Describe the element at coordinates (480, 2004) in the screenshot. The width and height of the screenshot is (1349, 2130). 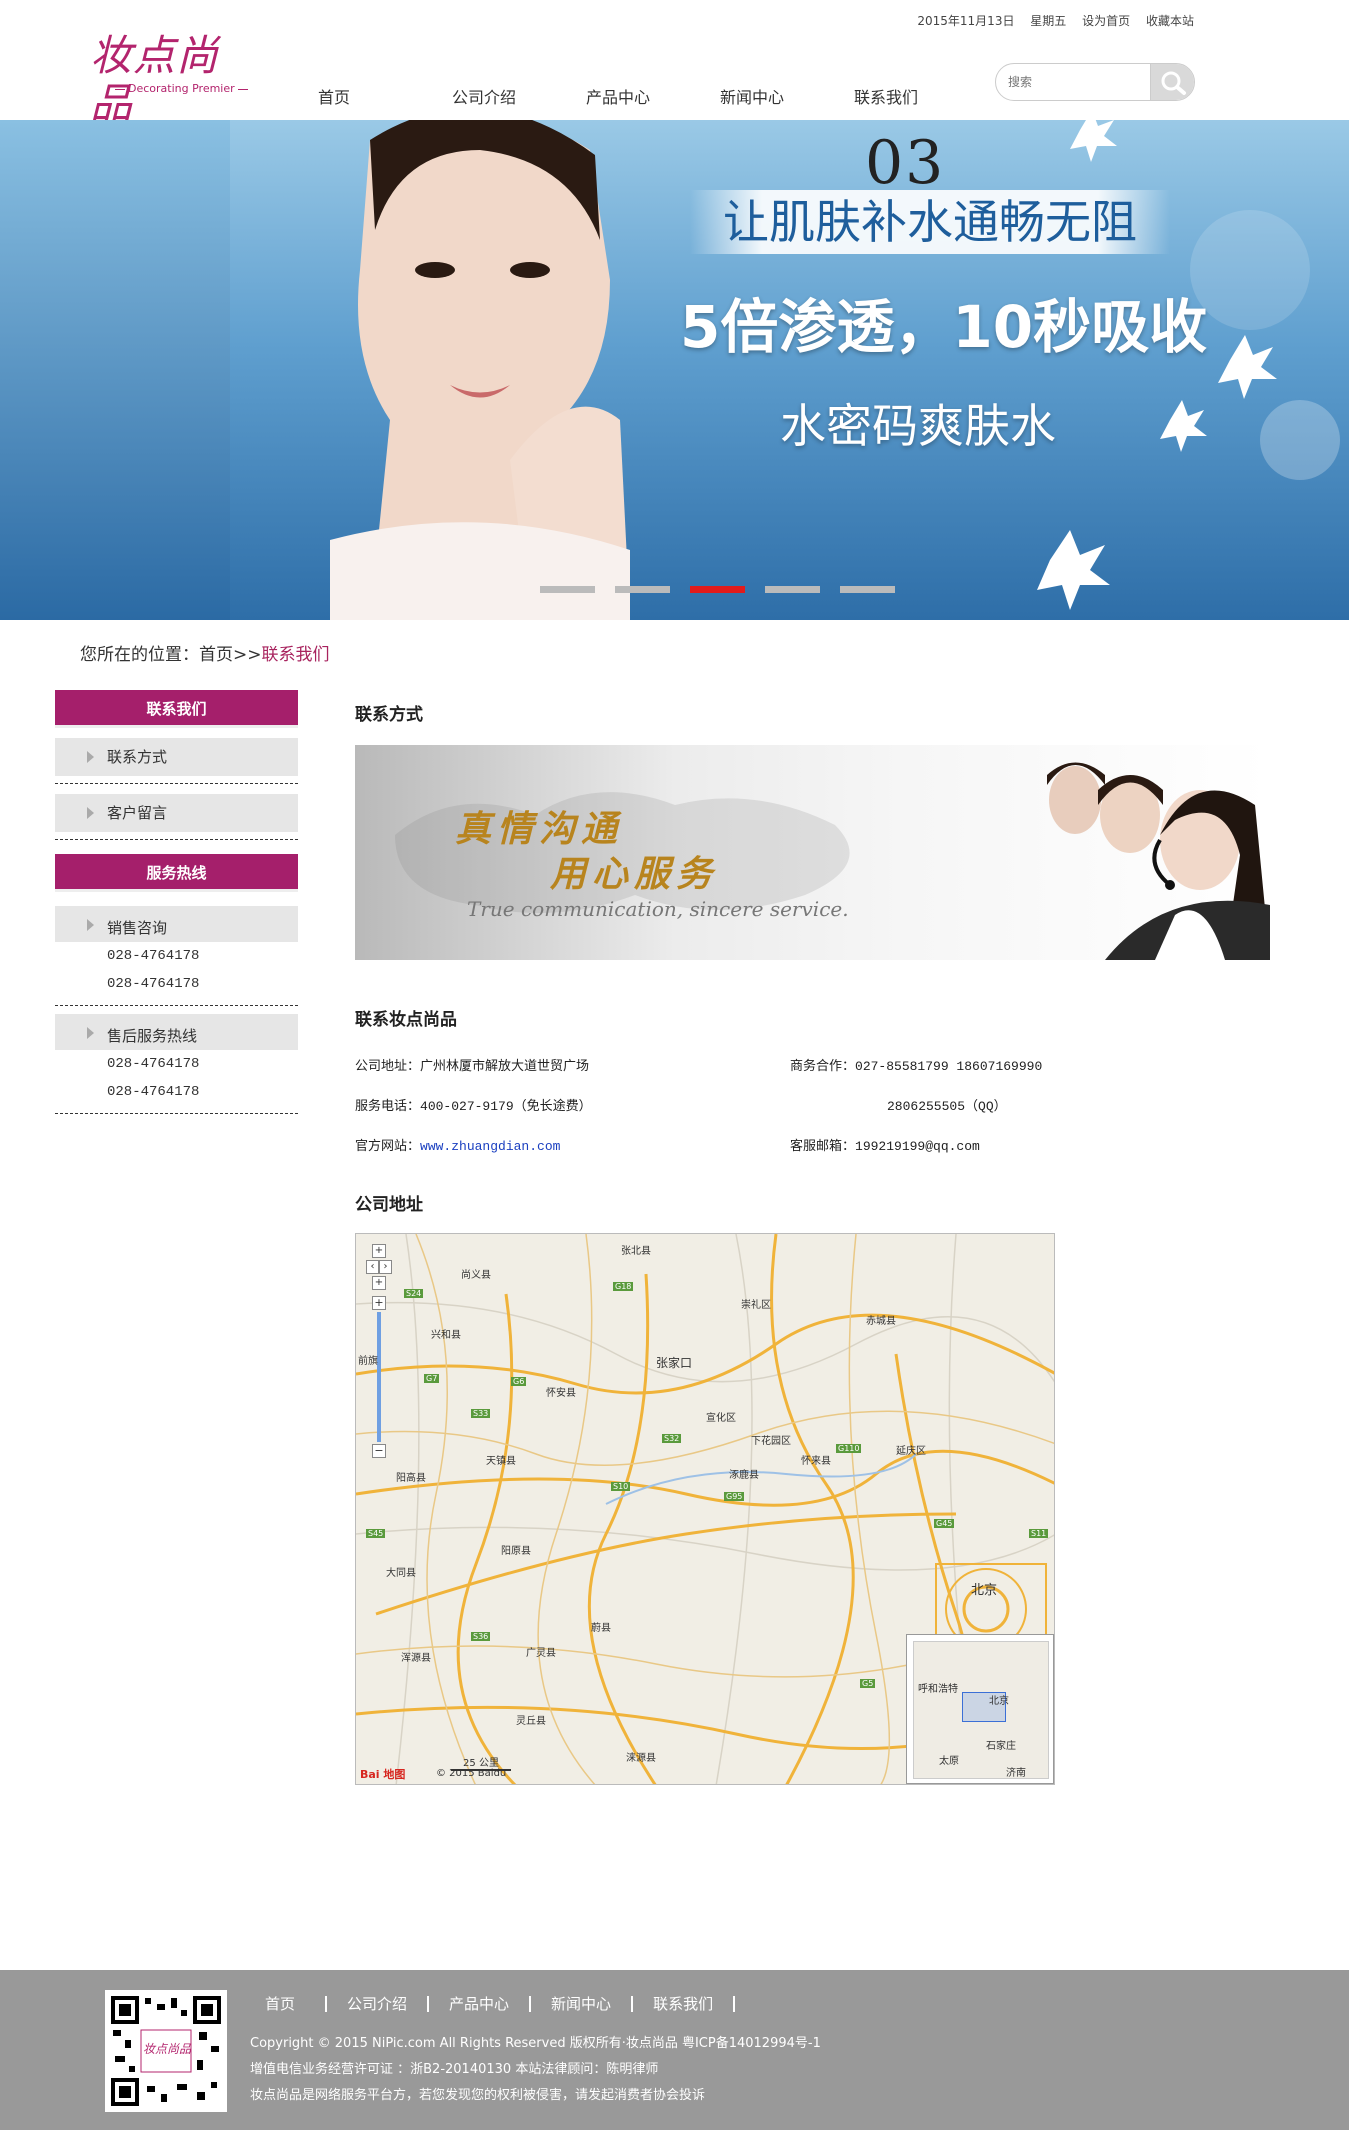
I see `footer-nav-products: 产品中心` at that location.